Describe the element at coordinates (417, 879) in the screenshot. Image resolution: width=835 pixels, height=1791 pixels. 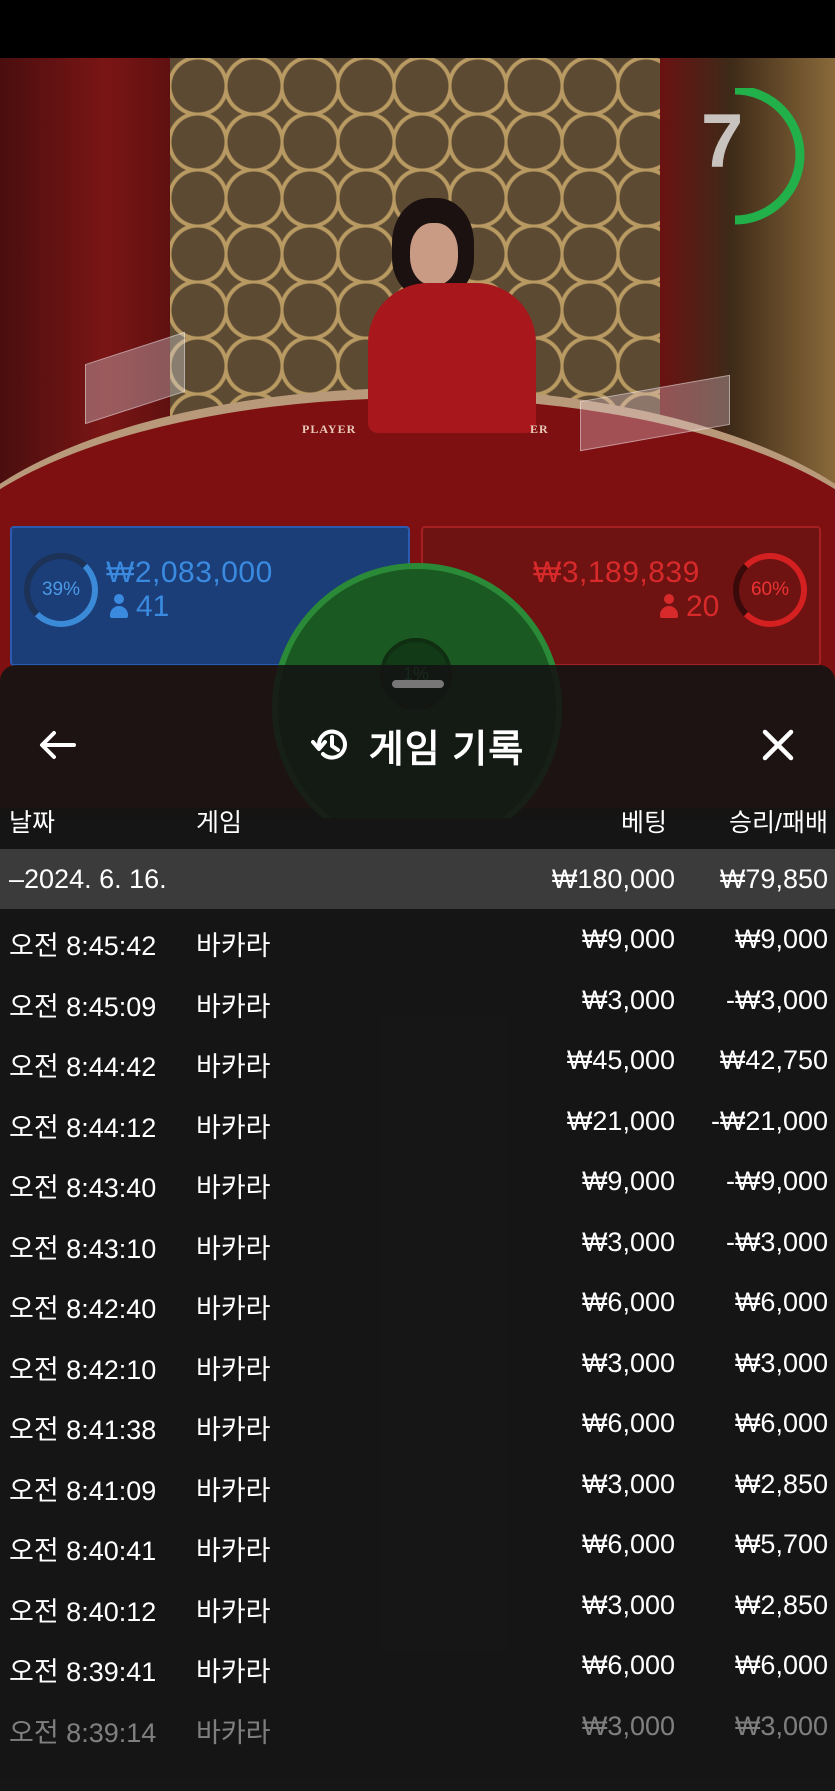
I see `date-summary-row: –2024. 6. 16. ₩180,000 ₩79,850` at that location.